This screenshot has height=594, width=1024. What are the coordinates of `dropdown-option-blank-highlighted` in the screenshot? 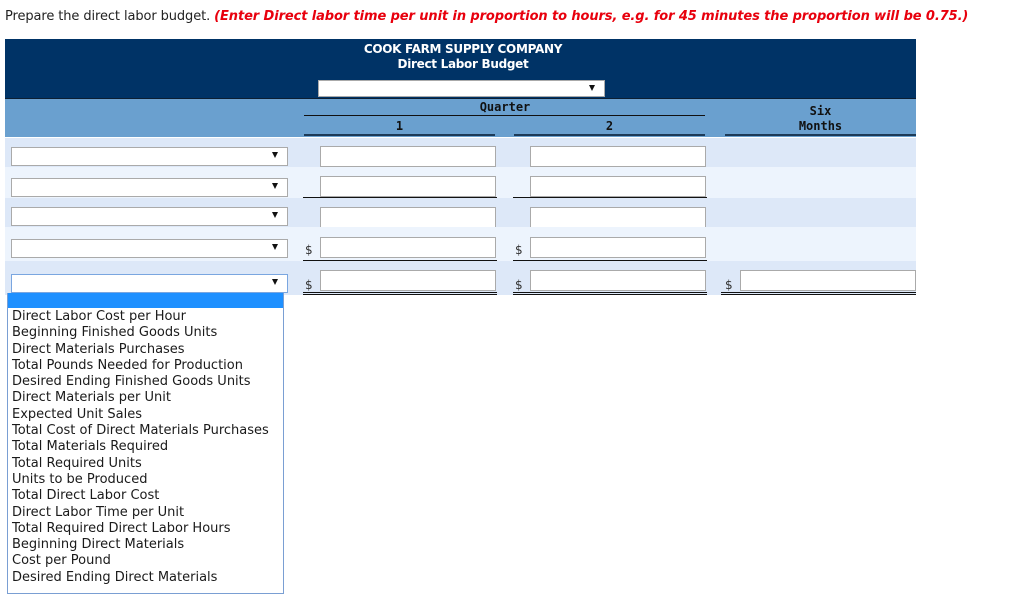 It's located at (145, 300).